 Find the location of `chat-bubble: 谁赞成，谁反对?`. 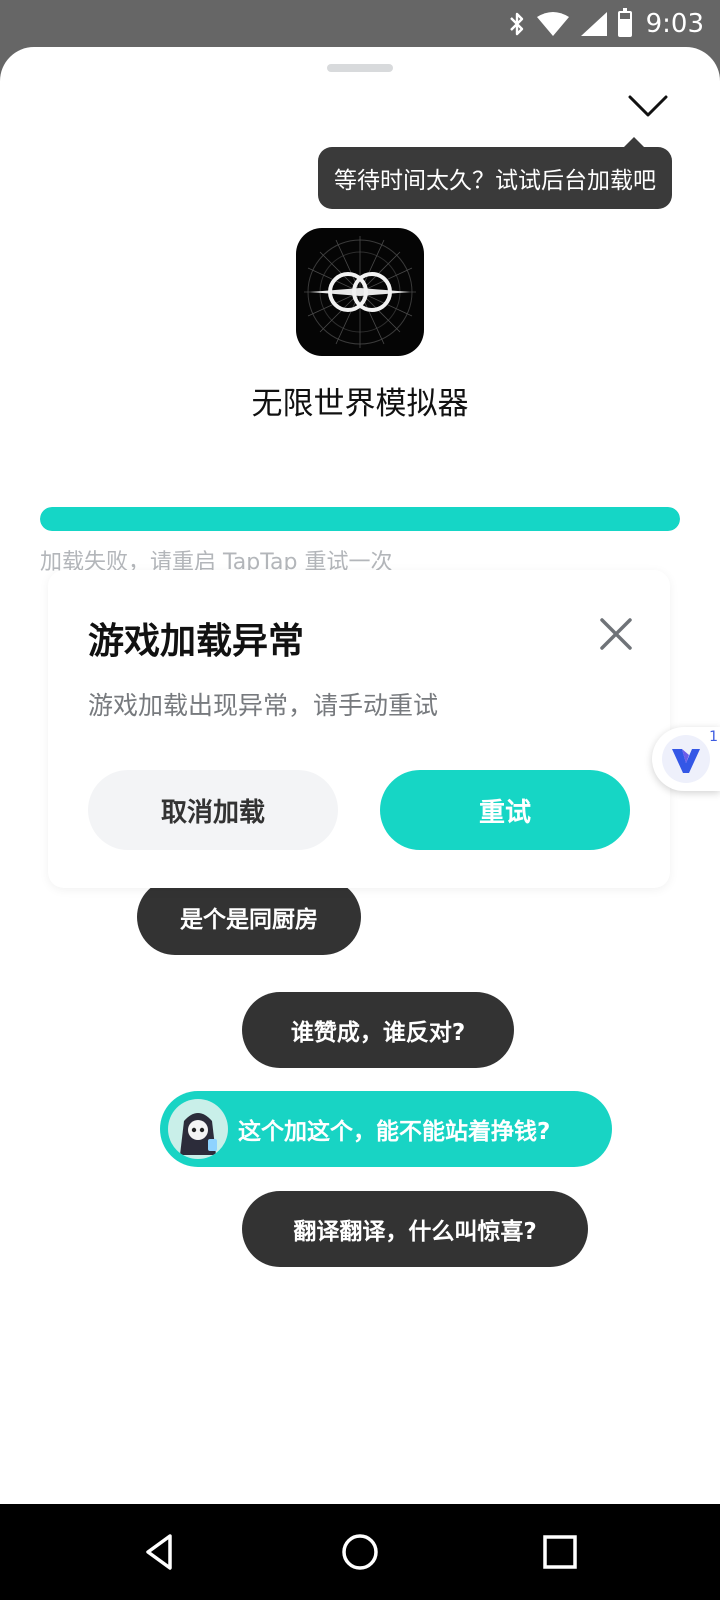

chat-bubble: 谁赞成，谁反对? is located at coordinates (378, 1030).